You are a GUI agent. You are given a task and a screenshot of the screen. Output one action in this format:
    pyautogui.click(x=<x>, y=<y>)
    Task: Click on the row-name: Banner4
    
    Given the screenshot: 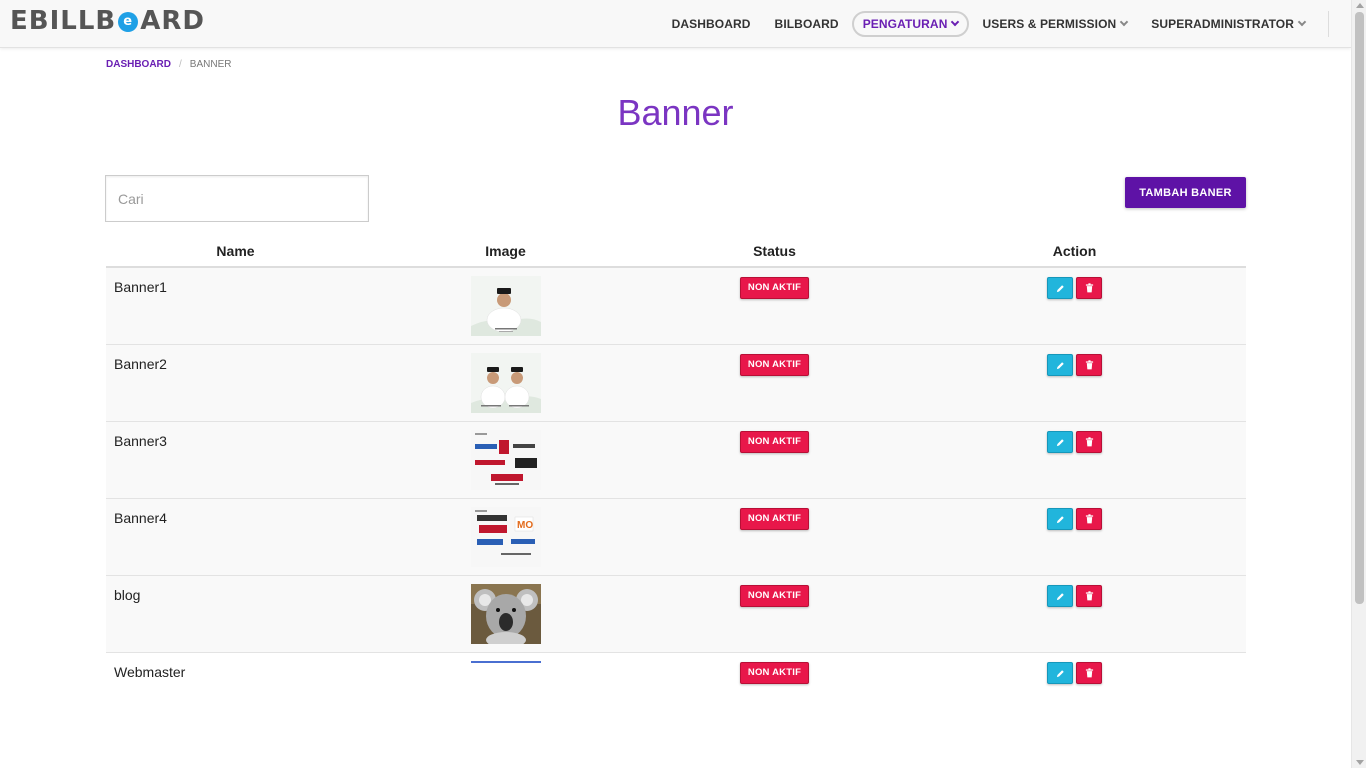 What is the action you would take?
    pyautogui.click(x=140, y=518)
    